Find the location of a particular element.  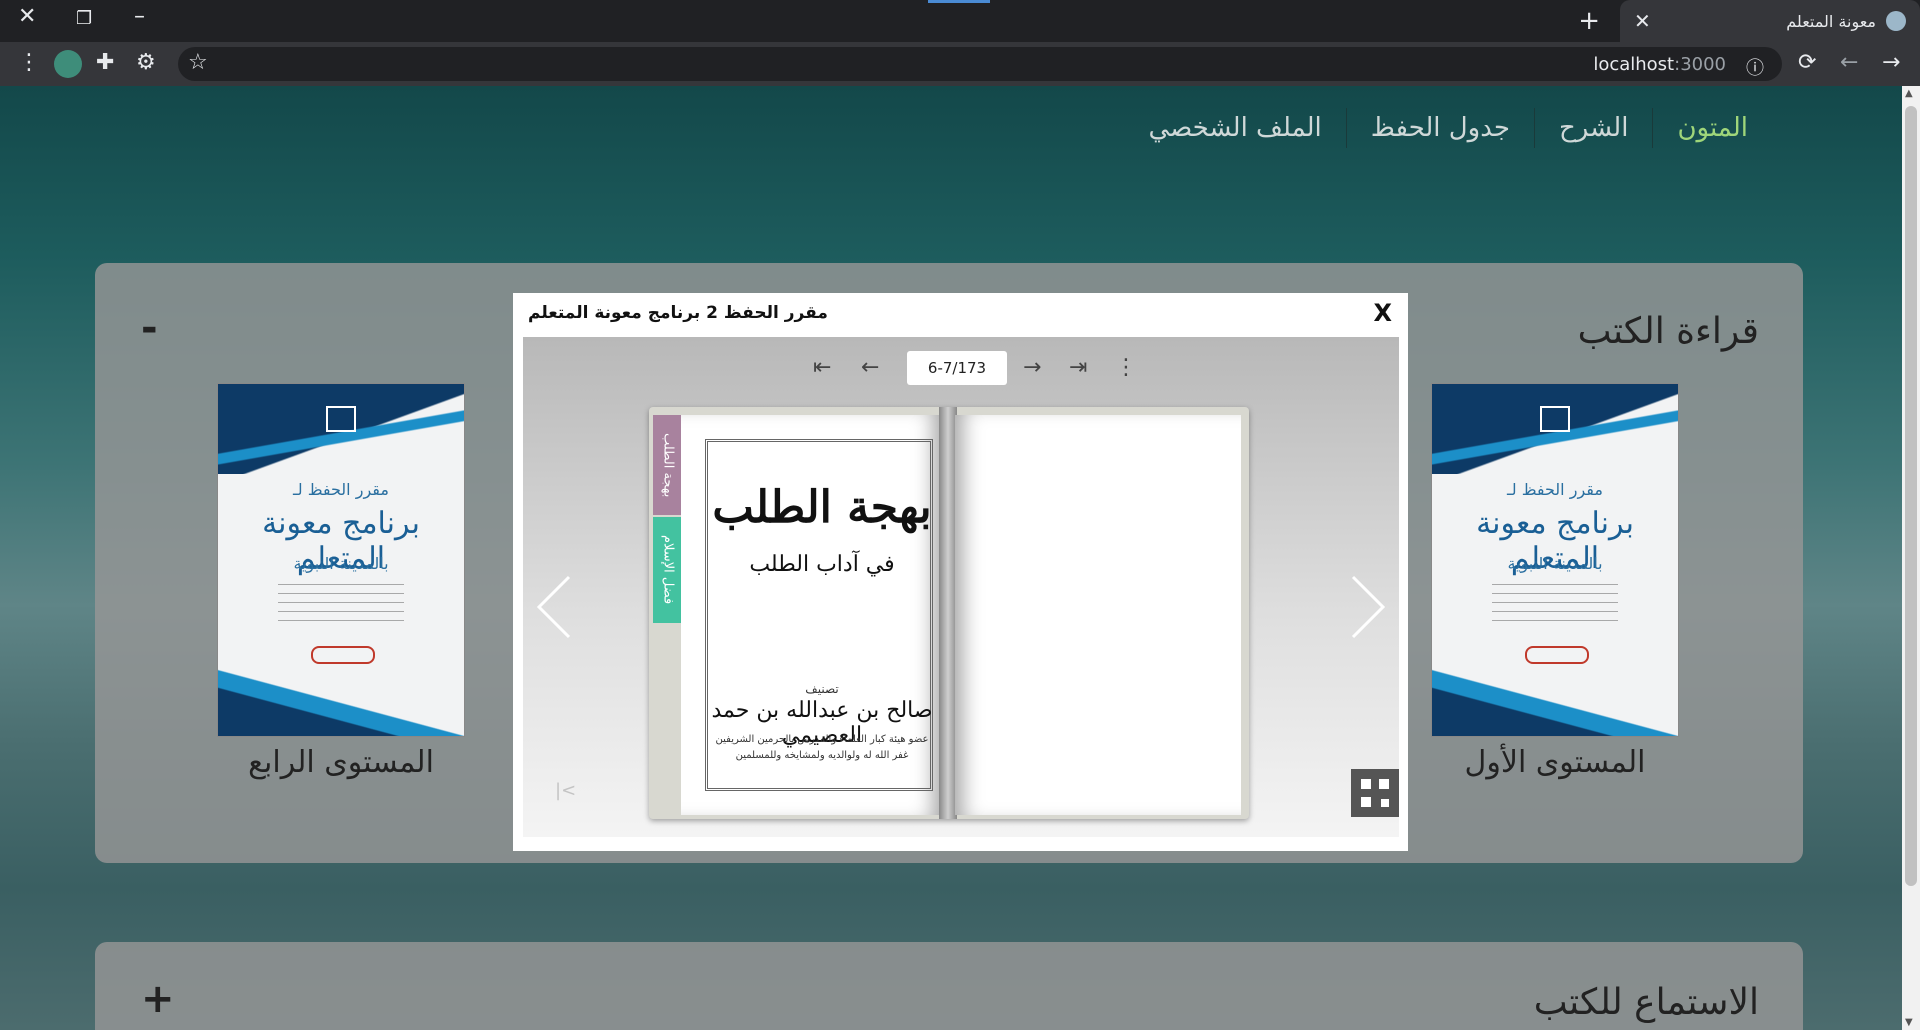

book-label: المستوى الرابع is located at coordinates (341, 762).